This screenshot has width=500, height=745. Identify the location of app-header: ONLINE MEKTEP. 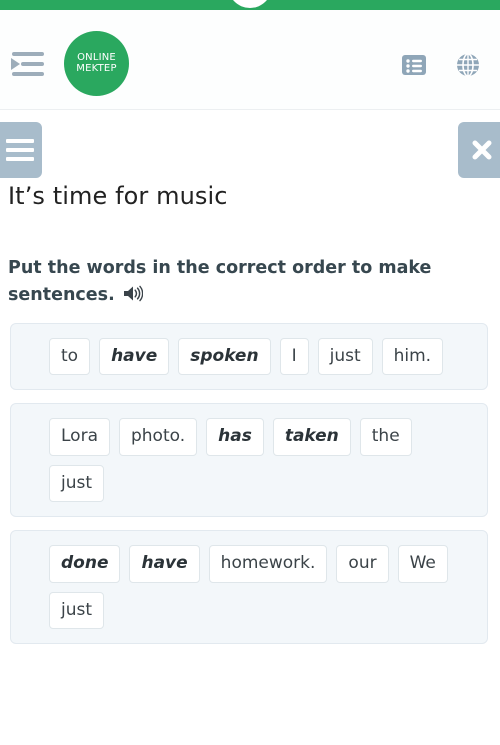
(250, 60).